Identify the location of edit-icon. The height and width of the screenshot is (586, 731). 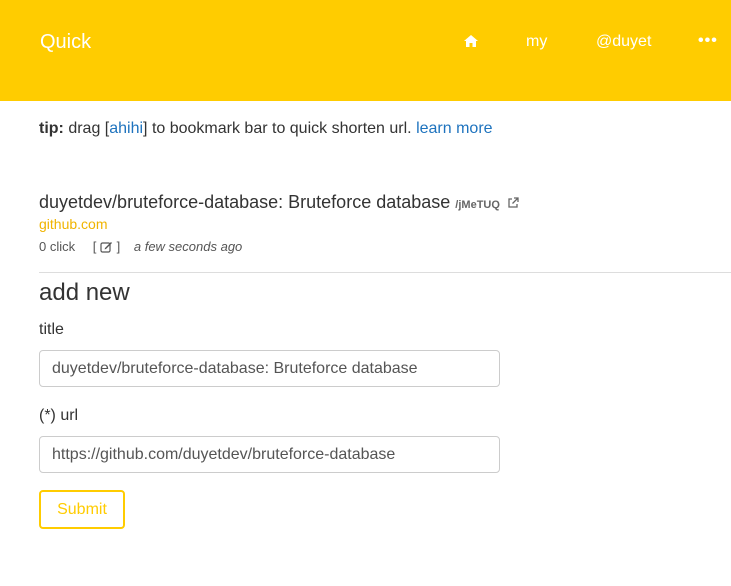
(106, 246).